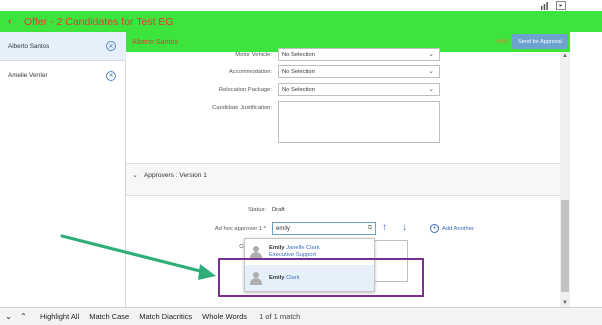 This screenshot has width=602, height=325. Describe the element at coordinates (138, 257) in the screenshot. I see `annotation-arrow` at that location.